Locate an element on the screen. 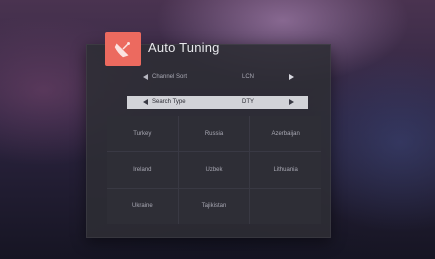  country-option: Russia is located at coordinates (214, 134).